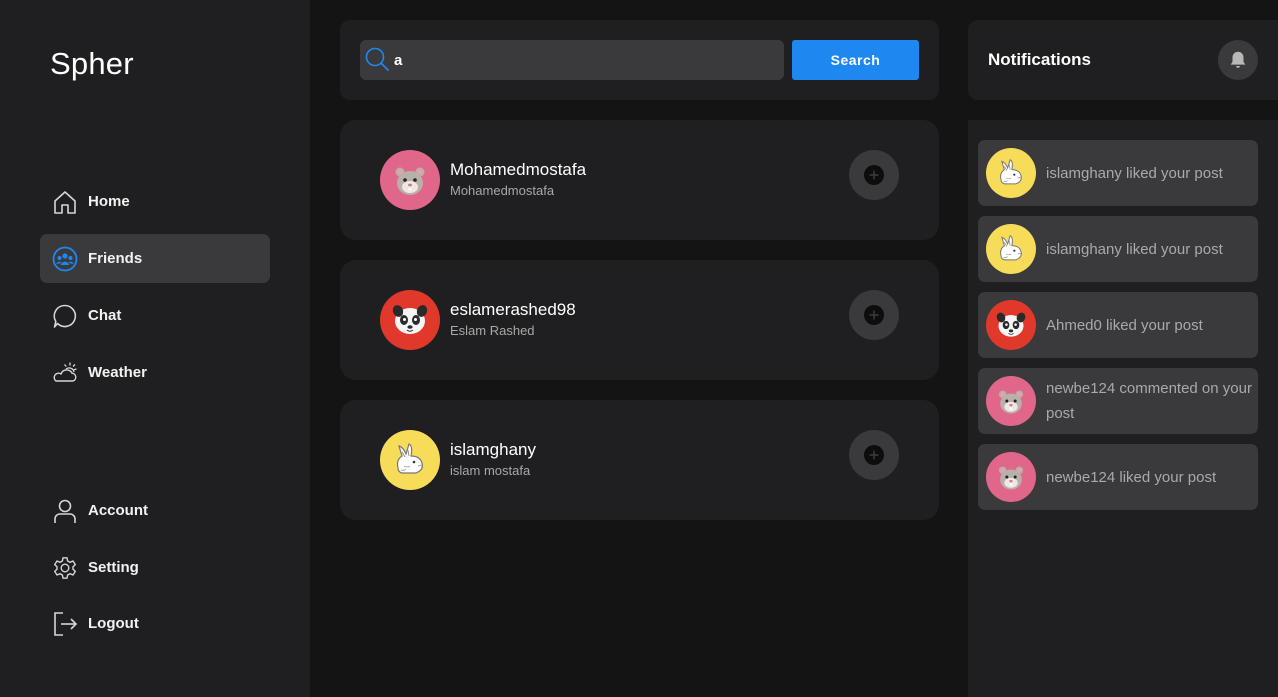 This screenshot has width=1278, height=697. Describe the element at coordinates (855, 60) in the screenshot. I see `search-button: Search` at that location.